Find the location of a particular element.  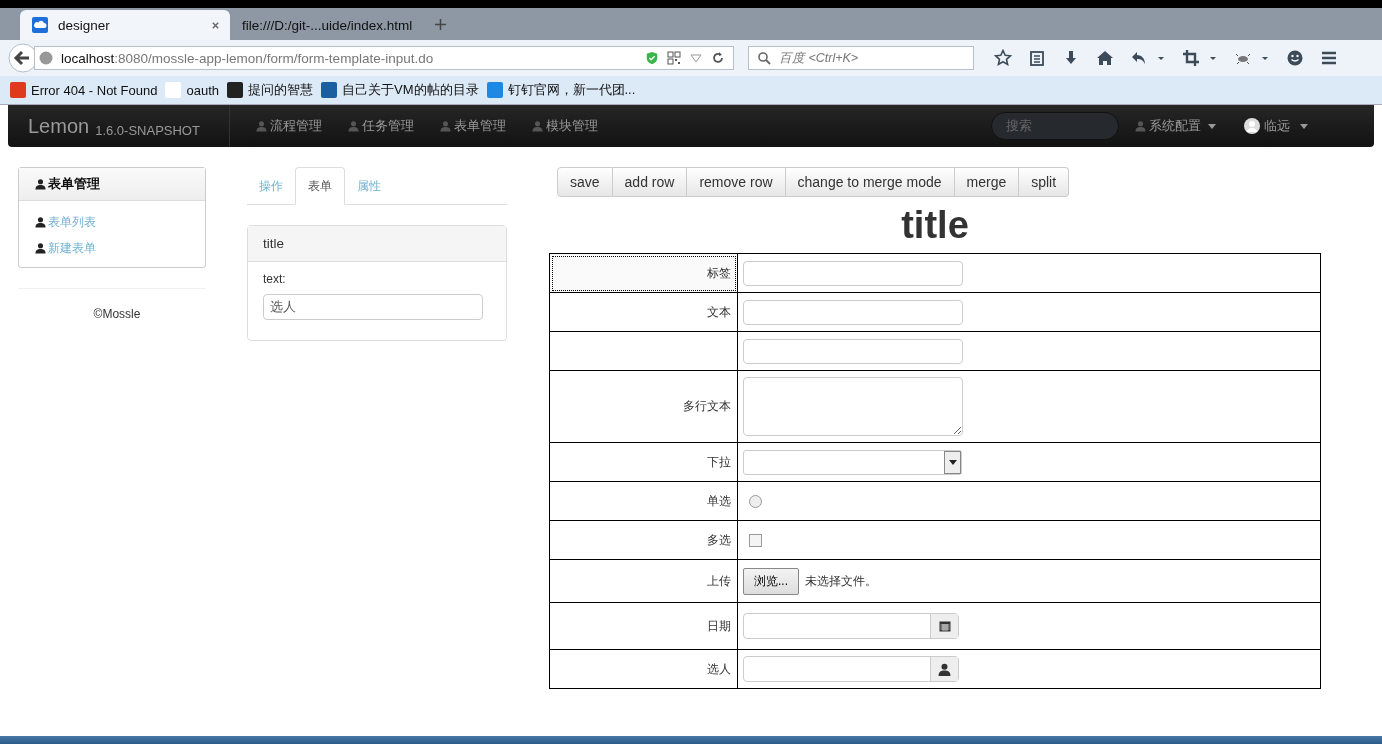

nav-item: 模块管理 is located at coordinates (565, 126).